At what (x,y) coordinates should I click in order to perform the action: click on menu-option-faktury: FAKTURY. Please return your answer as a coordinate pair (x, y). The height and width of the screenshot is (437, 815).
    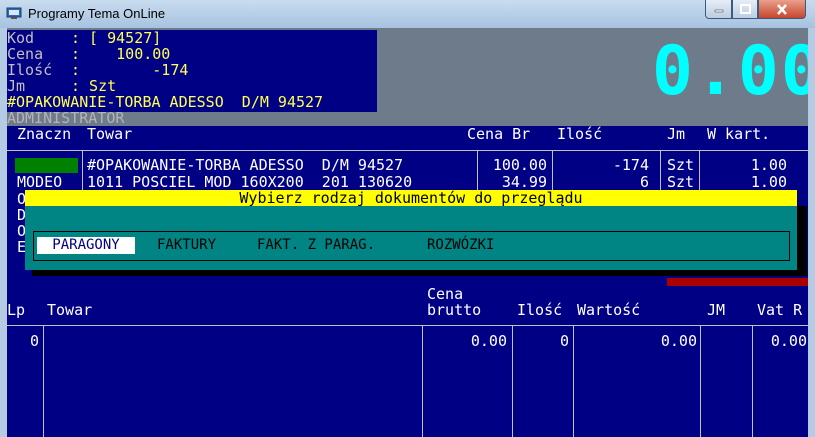
    Looking at the image, I should click on (186, 245).